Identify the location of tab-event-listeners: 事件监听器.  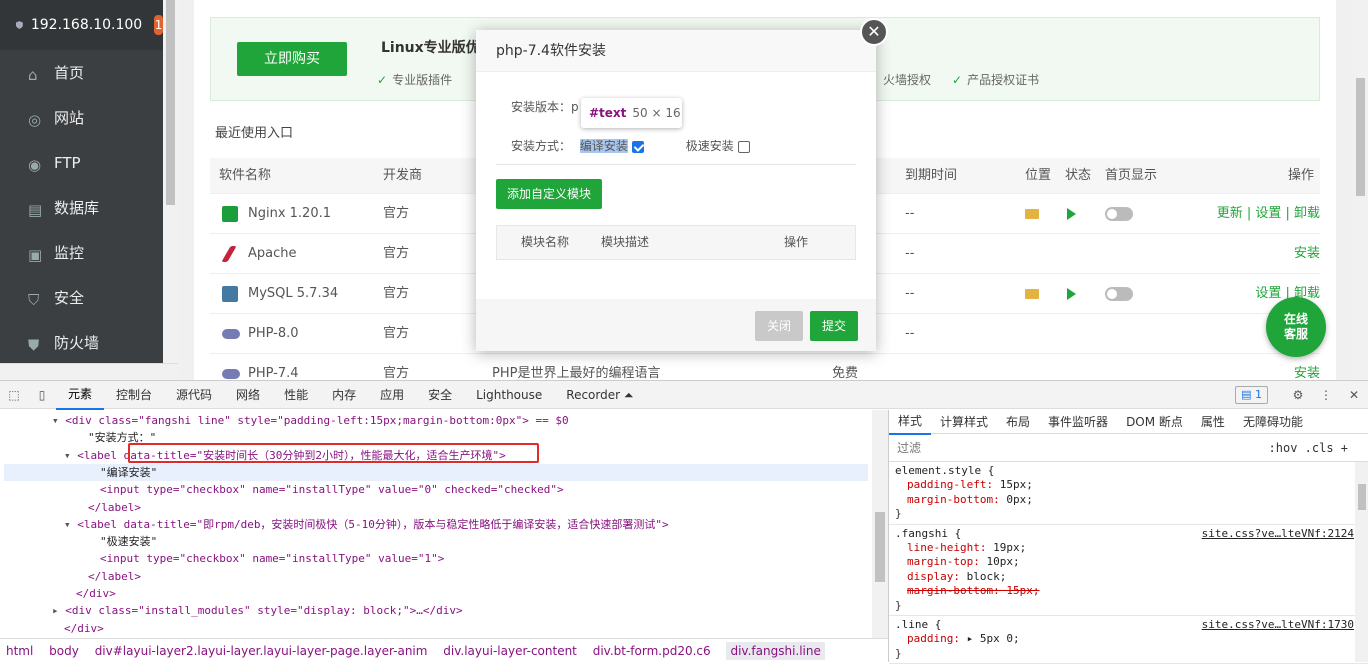
(1078, 422).